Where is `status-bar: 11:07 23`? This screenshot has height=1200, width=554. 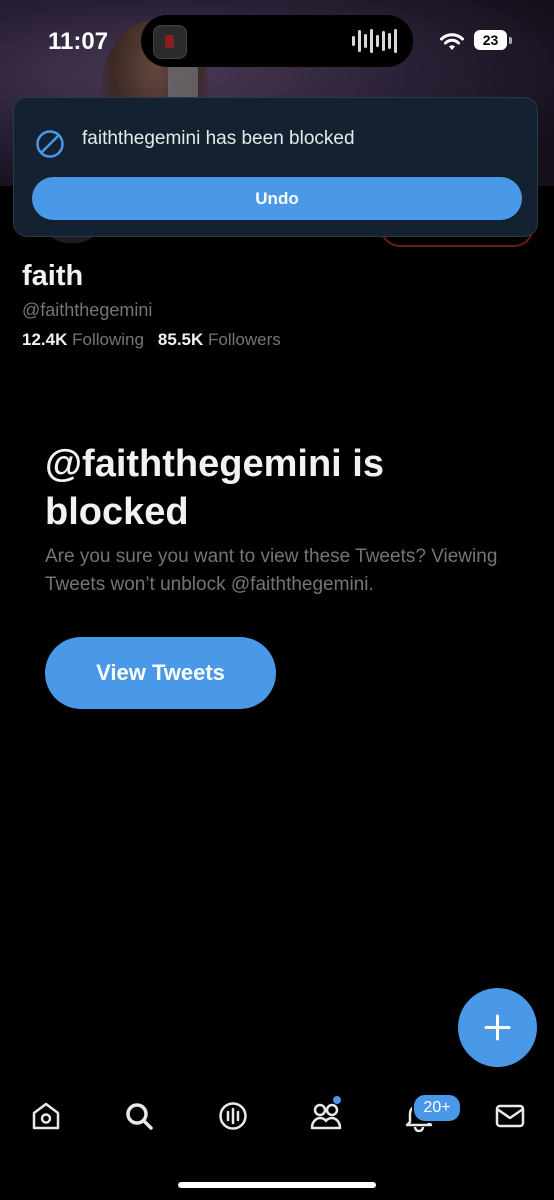
status-bar: 11:07 23 is located at coordinates (277, 40).